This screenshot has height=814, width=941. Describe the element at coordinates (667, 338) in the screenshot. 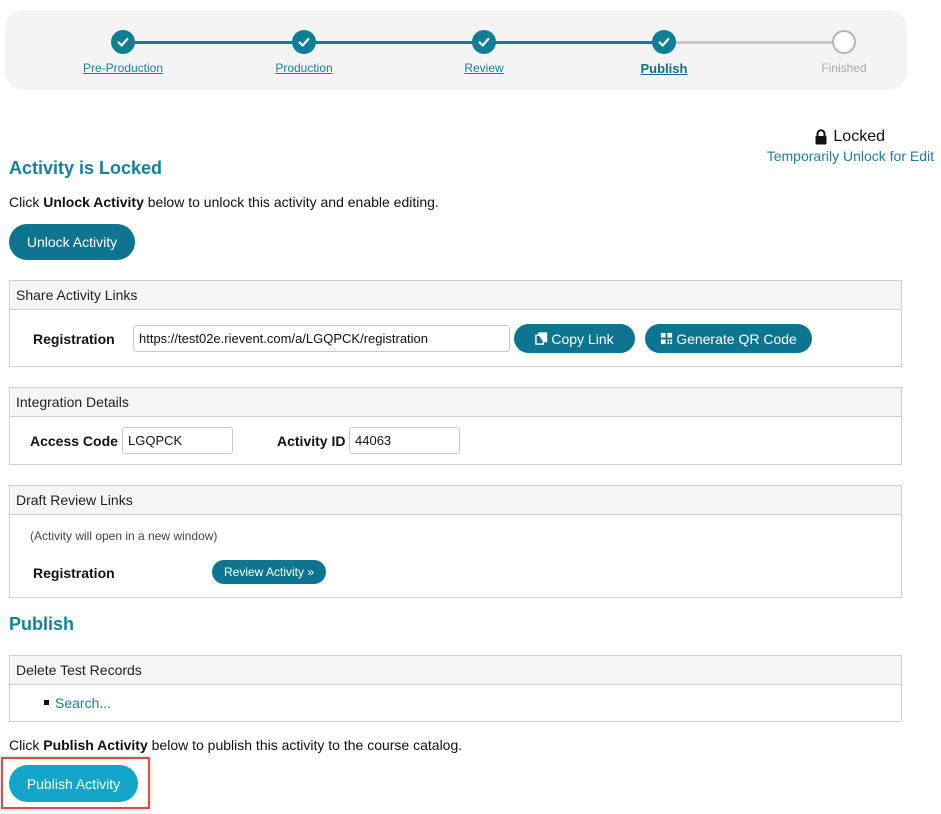

I see `qr-code-icon` at that location.